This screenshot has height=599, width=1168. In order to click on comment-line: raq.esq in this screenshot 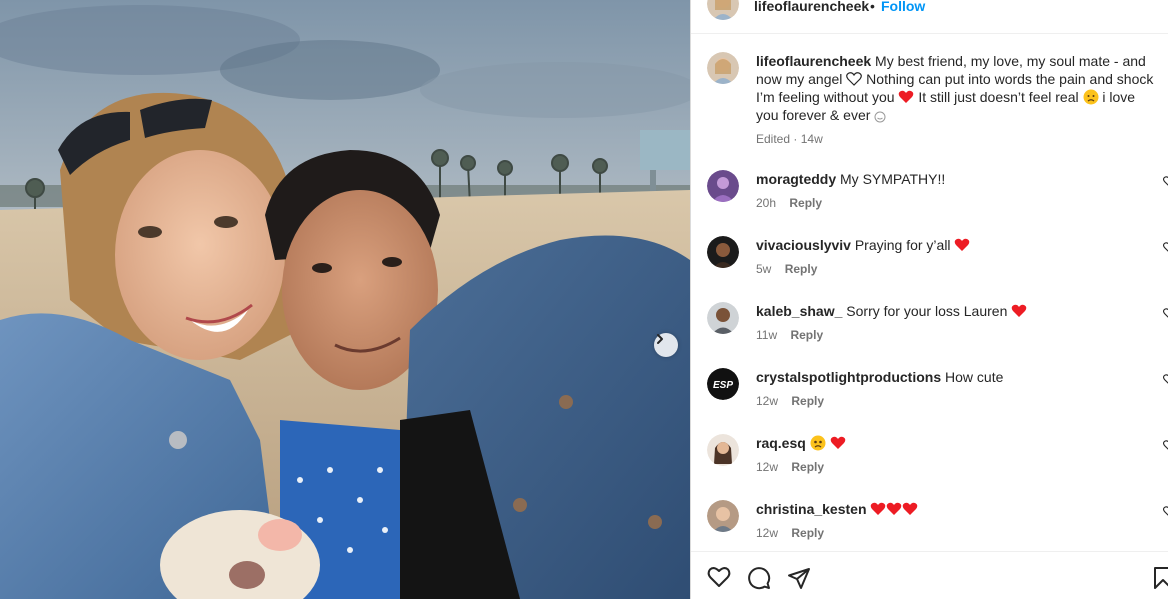, I will do `click(801, 443)`.